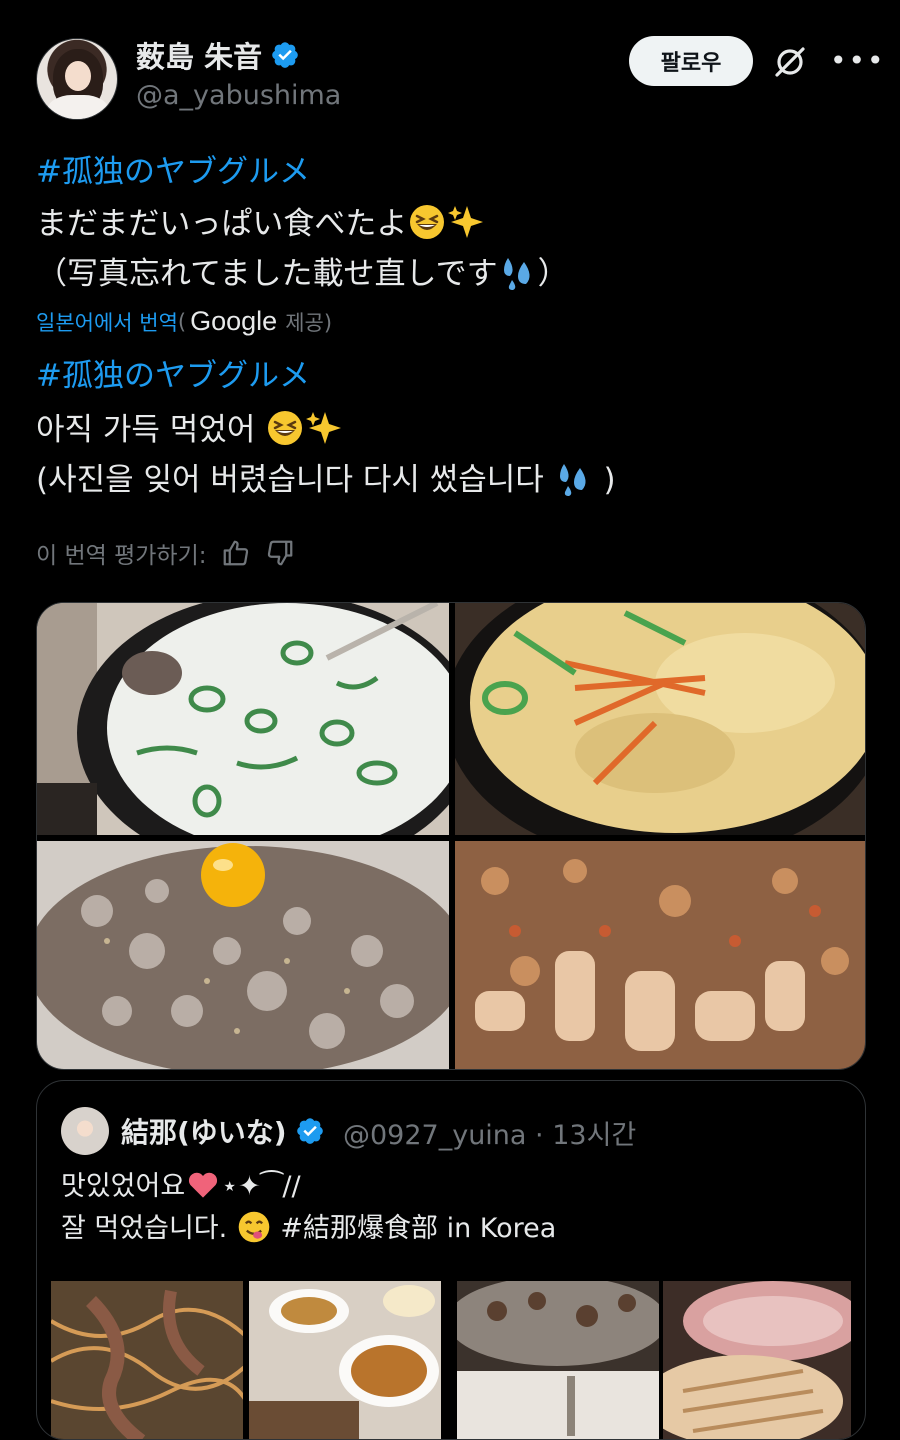  I want to click on more-icon: •••, so click(857, 61).